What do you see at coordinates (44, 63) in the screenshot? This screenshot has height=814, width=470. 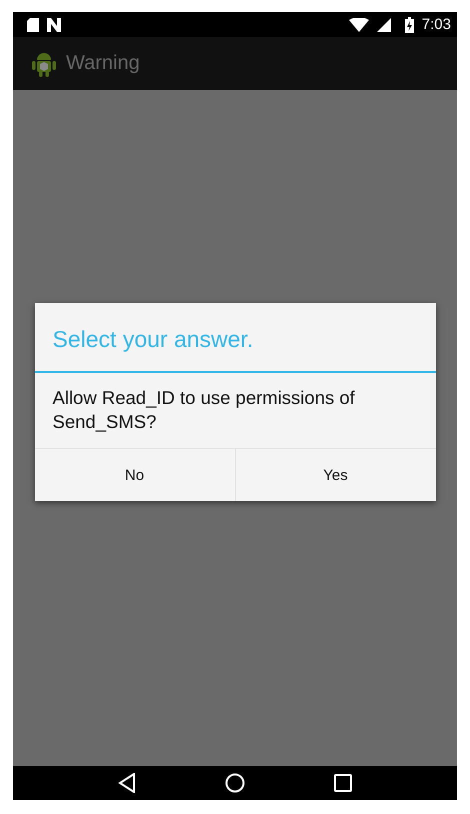 I see `robot-icon` at bounding box center [44, 63].